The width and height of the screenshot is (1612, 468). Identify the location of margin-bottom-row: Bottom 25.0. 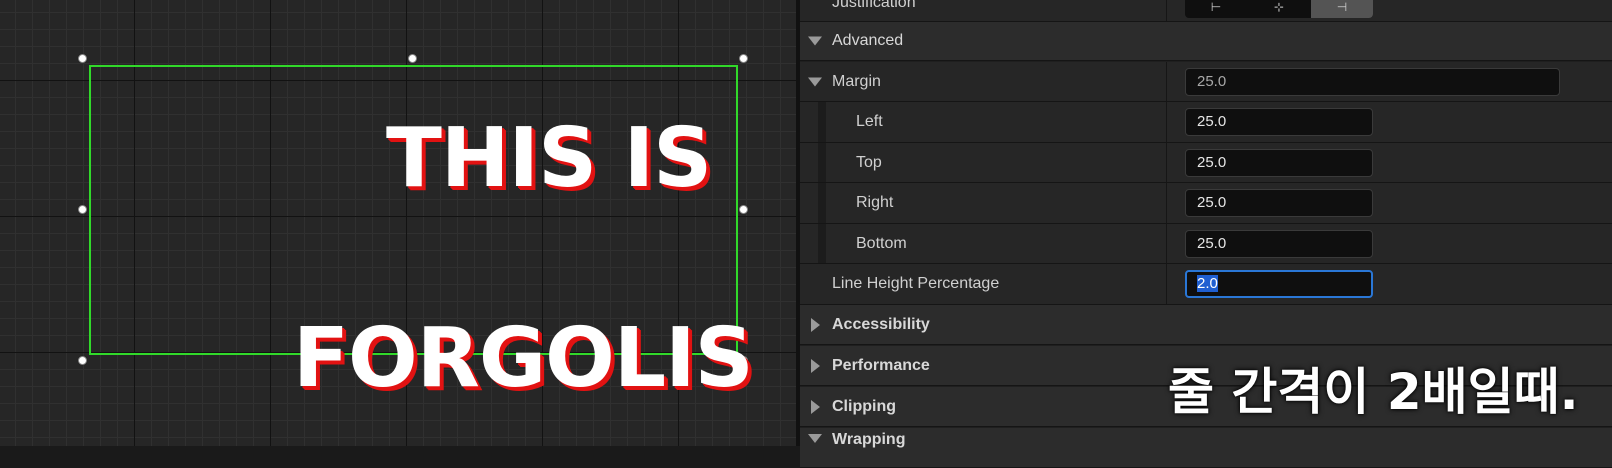
(1206, 244).